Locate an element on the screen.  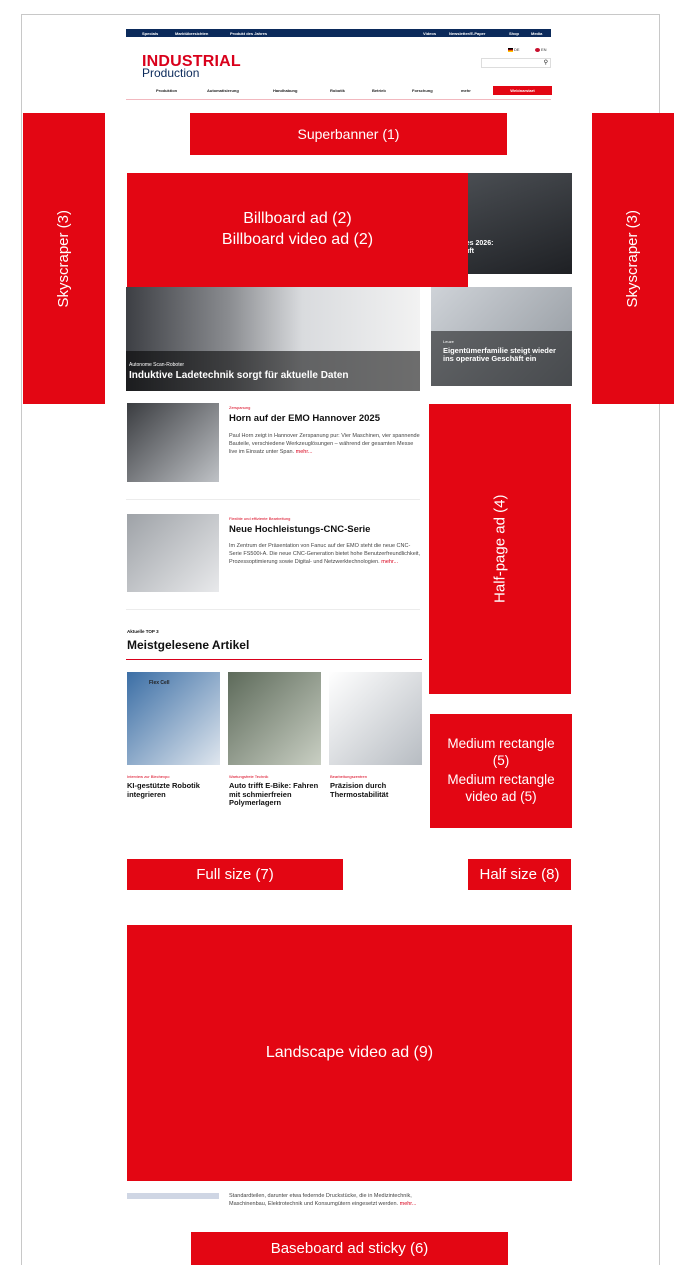
card-kicker: Bearbeitungszentren is located at coordinates (348, 776).